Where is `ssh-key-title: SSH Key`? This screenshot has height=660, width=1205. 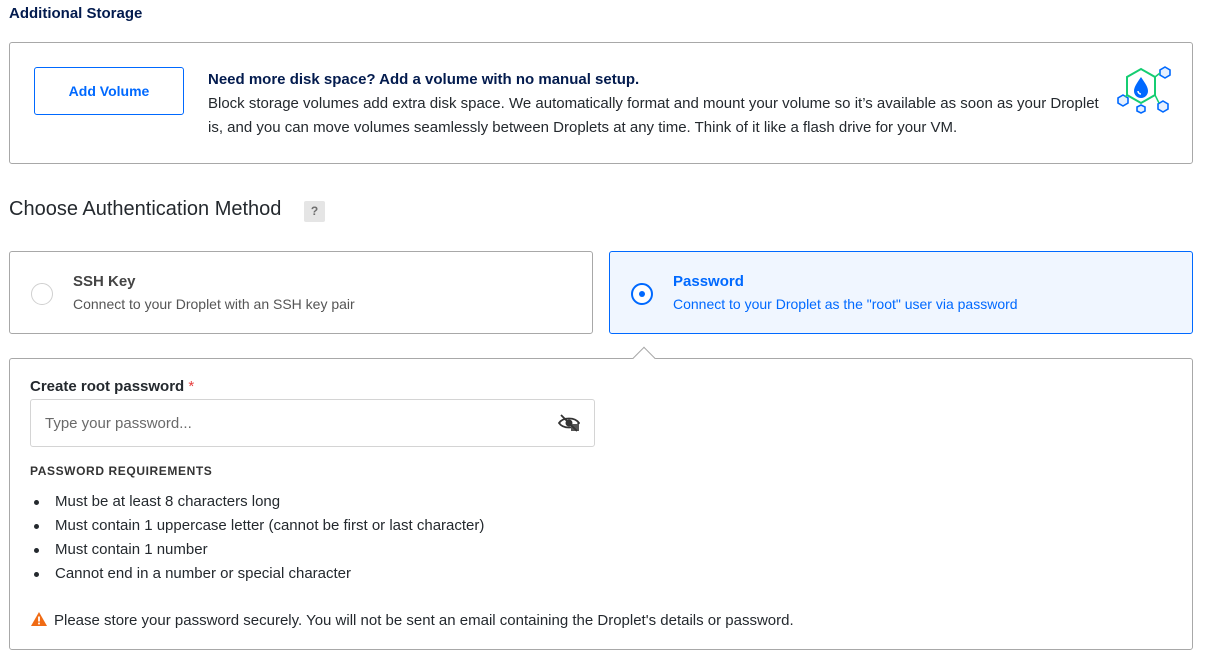 ssh-key-title: SSH Key is located at coordinates (104, 281).